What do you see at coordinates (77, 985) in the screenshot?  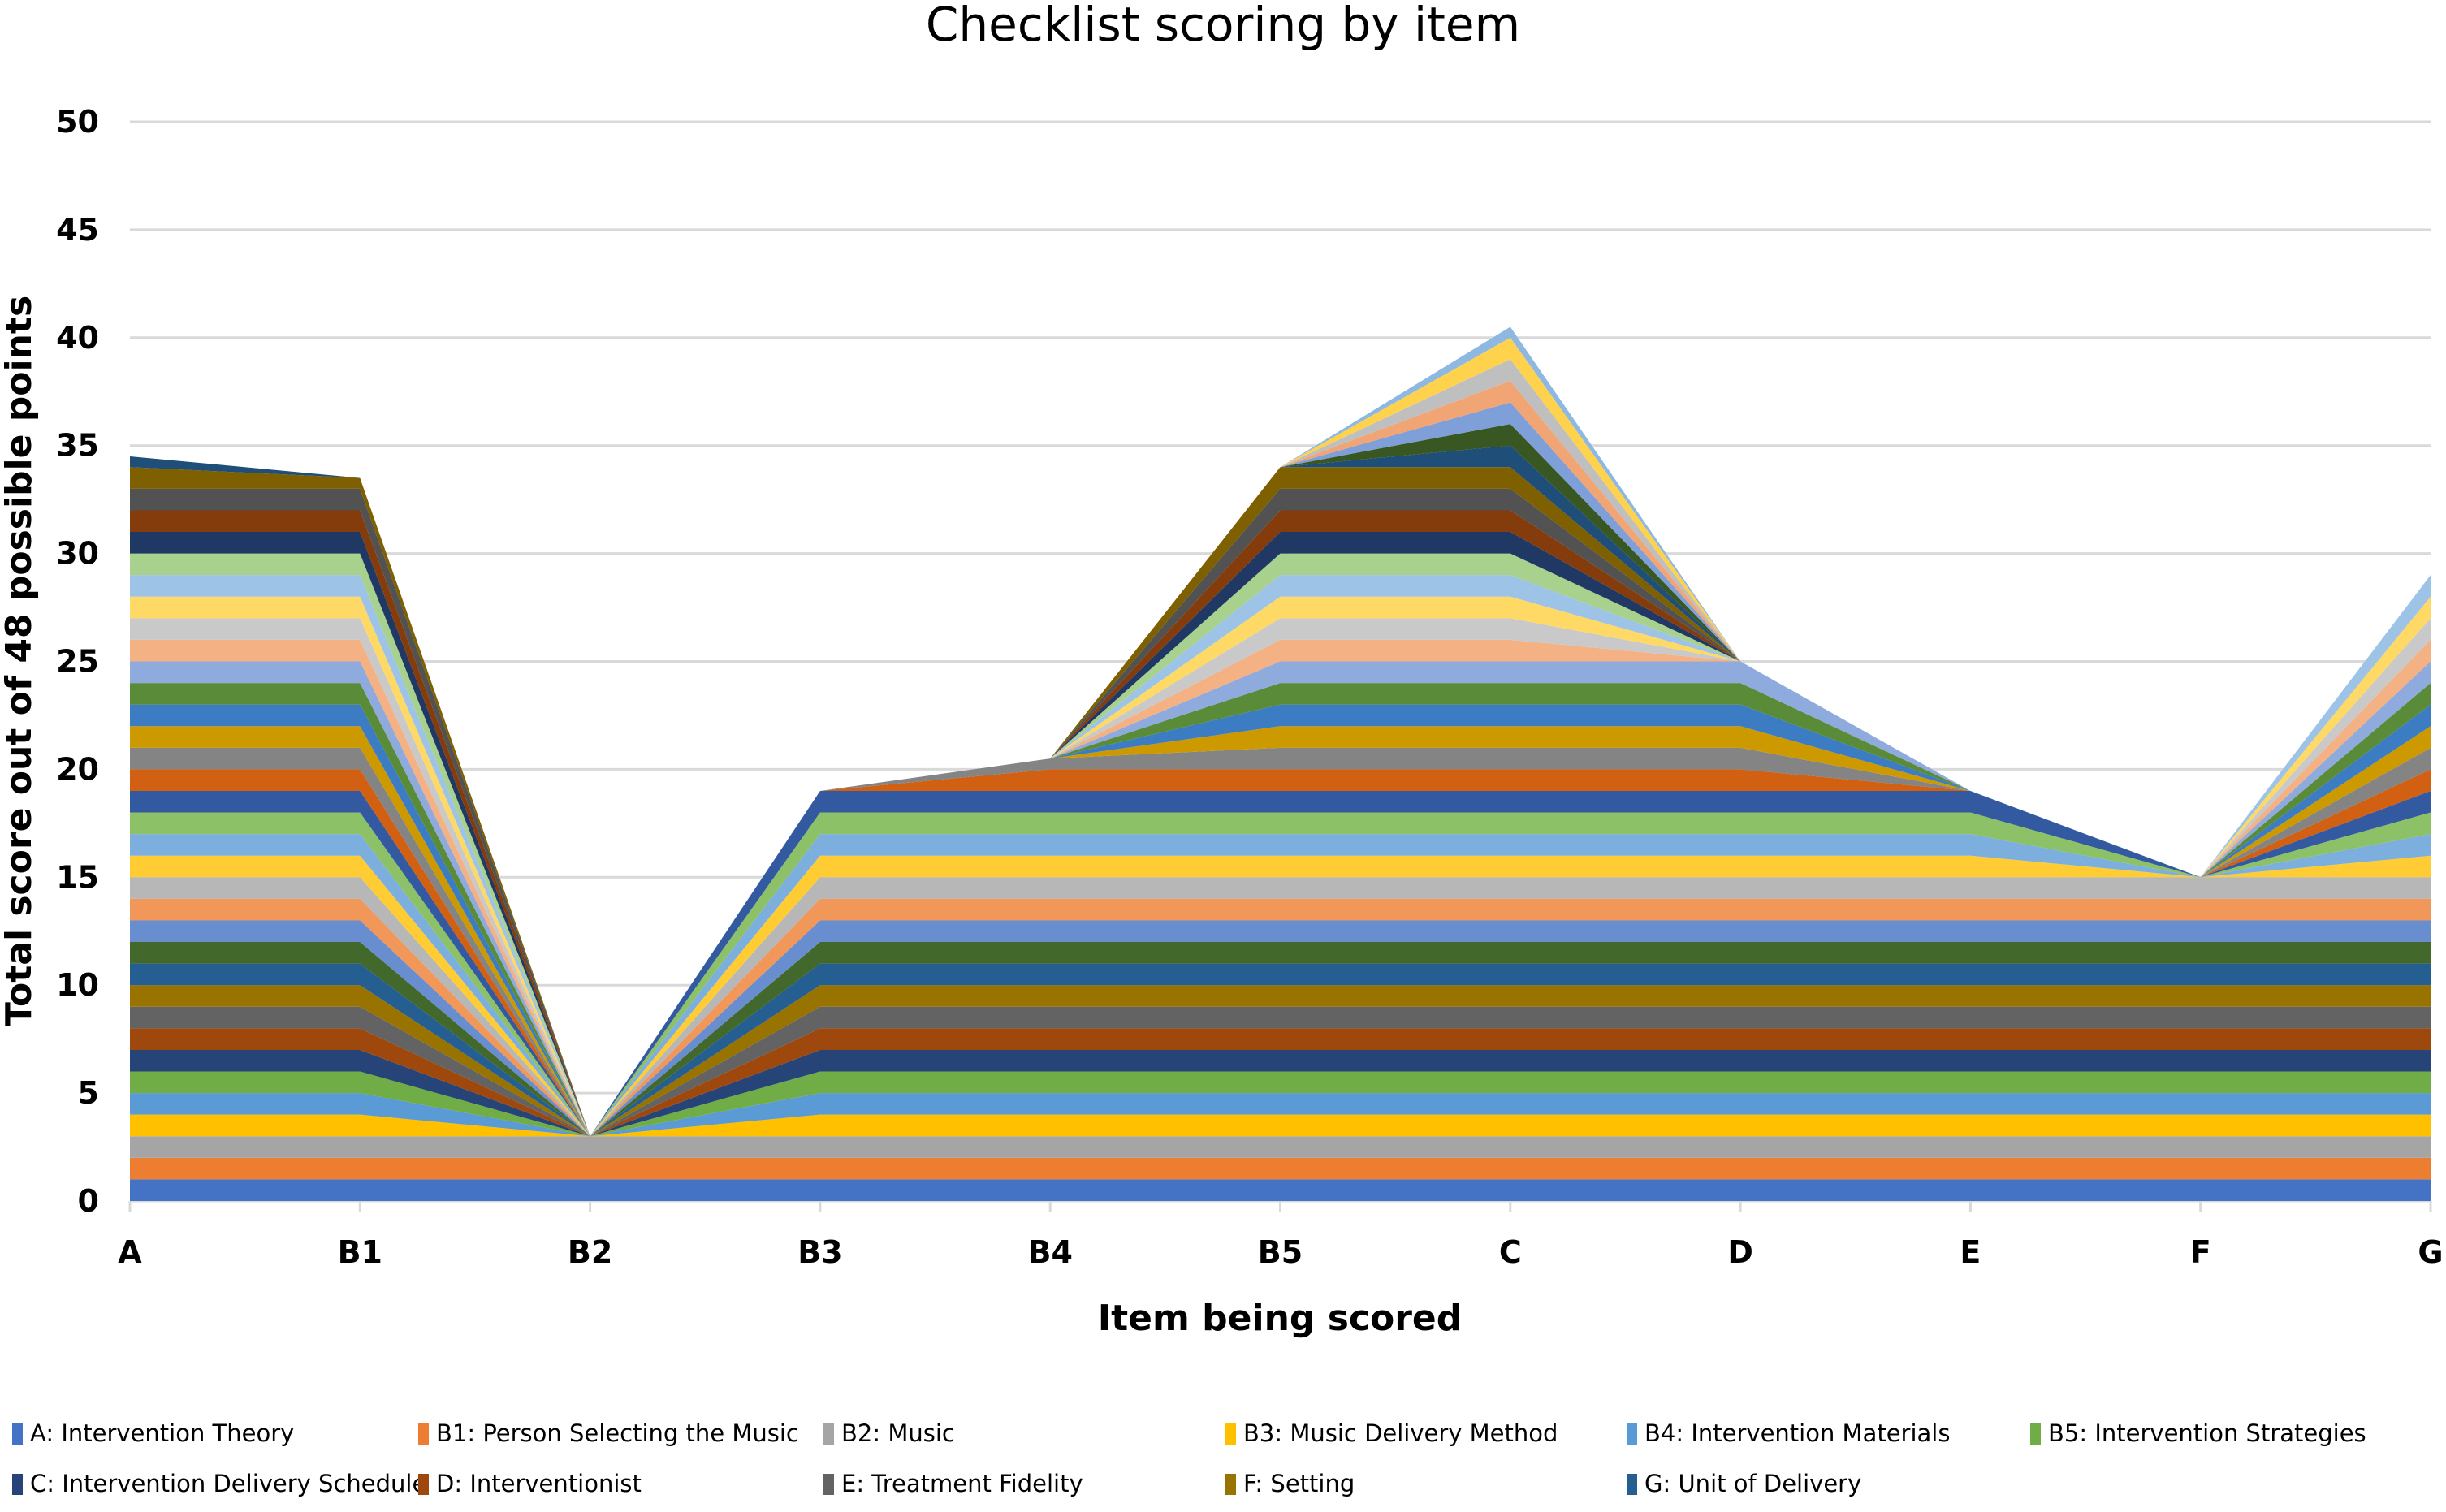 I see `y-tick-label: 10` at bounding box center [77, 985].